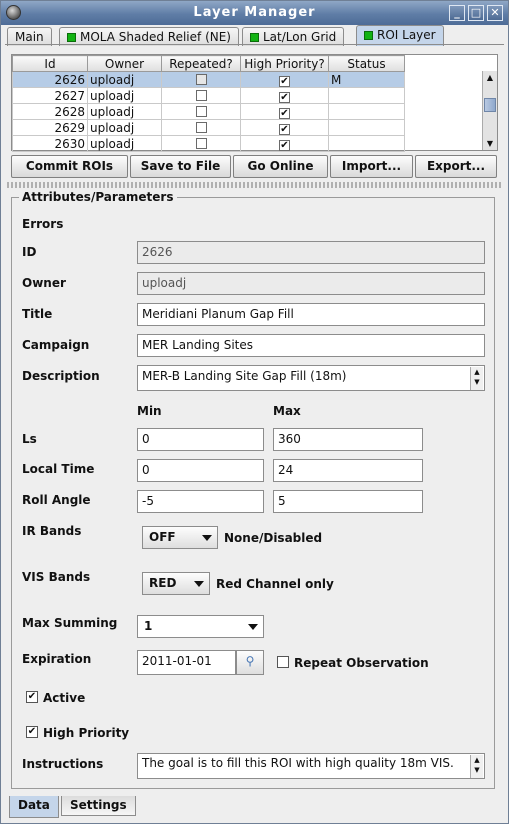 The height and width of the screenshot is (824, 509). Describe the element at coordinates (64, 698) in the screenshot. I see `active-label: Active` at that location.